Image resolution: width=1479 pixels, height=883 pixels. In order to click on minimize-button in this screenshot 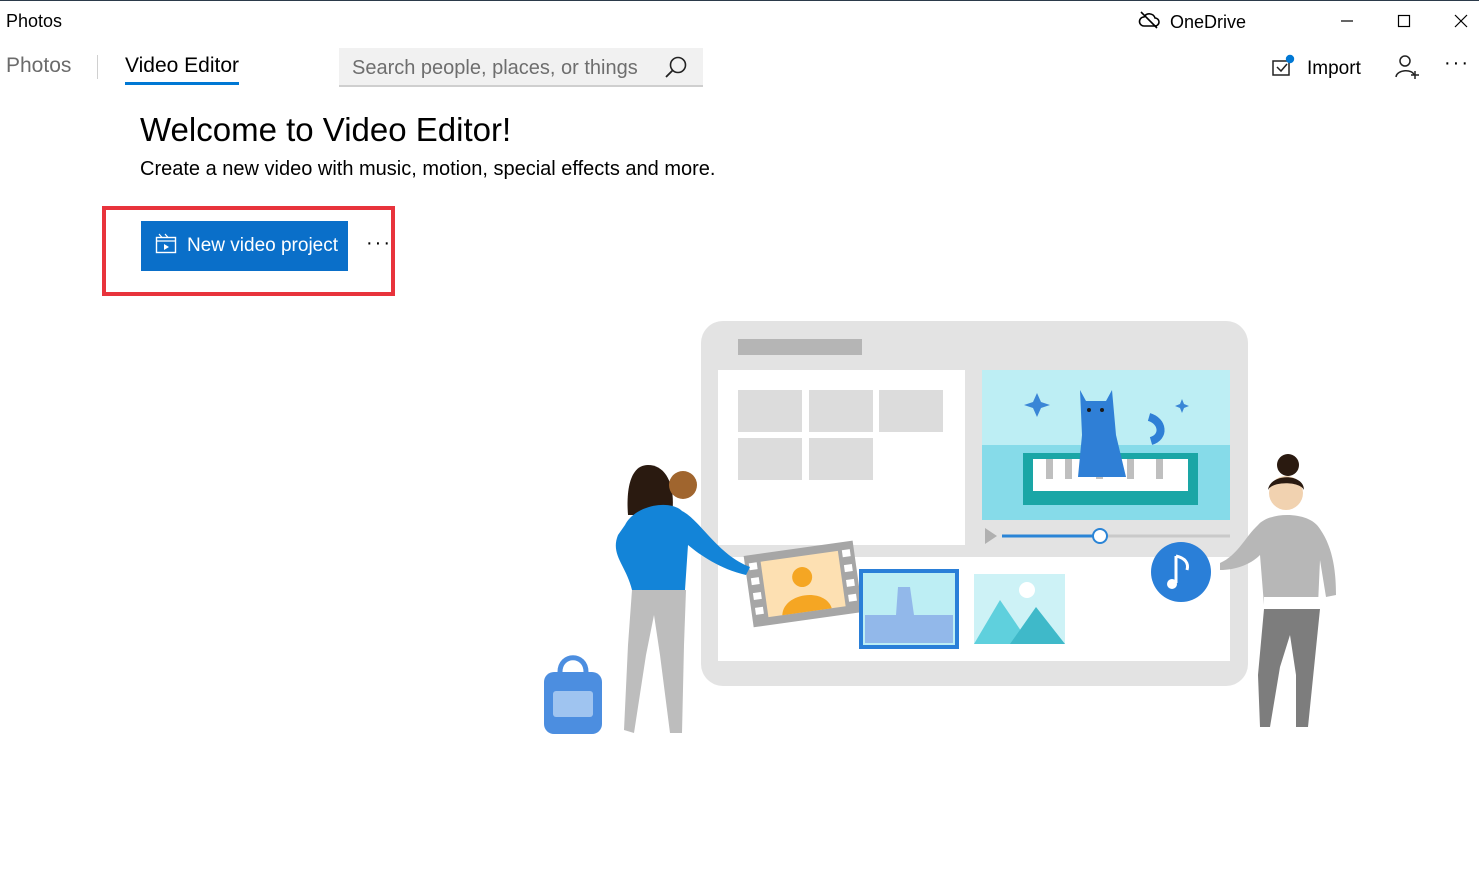, I will do `click(1347, 21)`.